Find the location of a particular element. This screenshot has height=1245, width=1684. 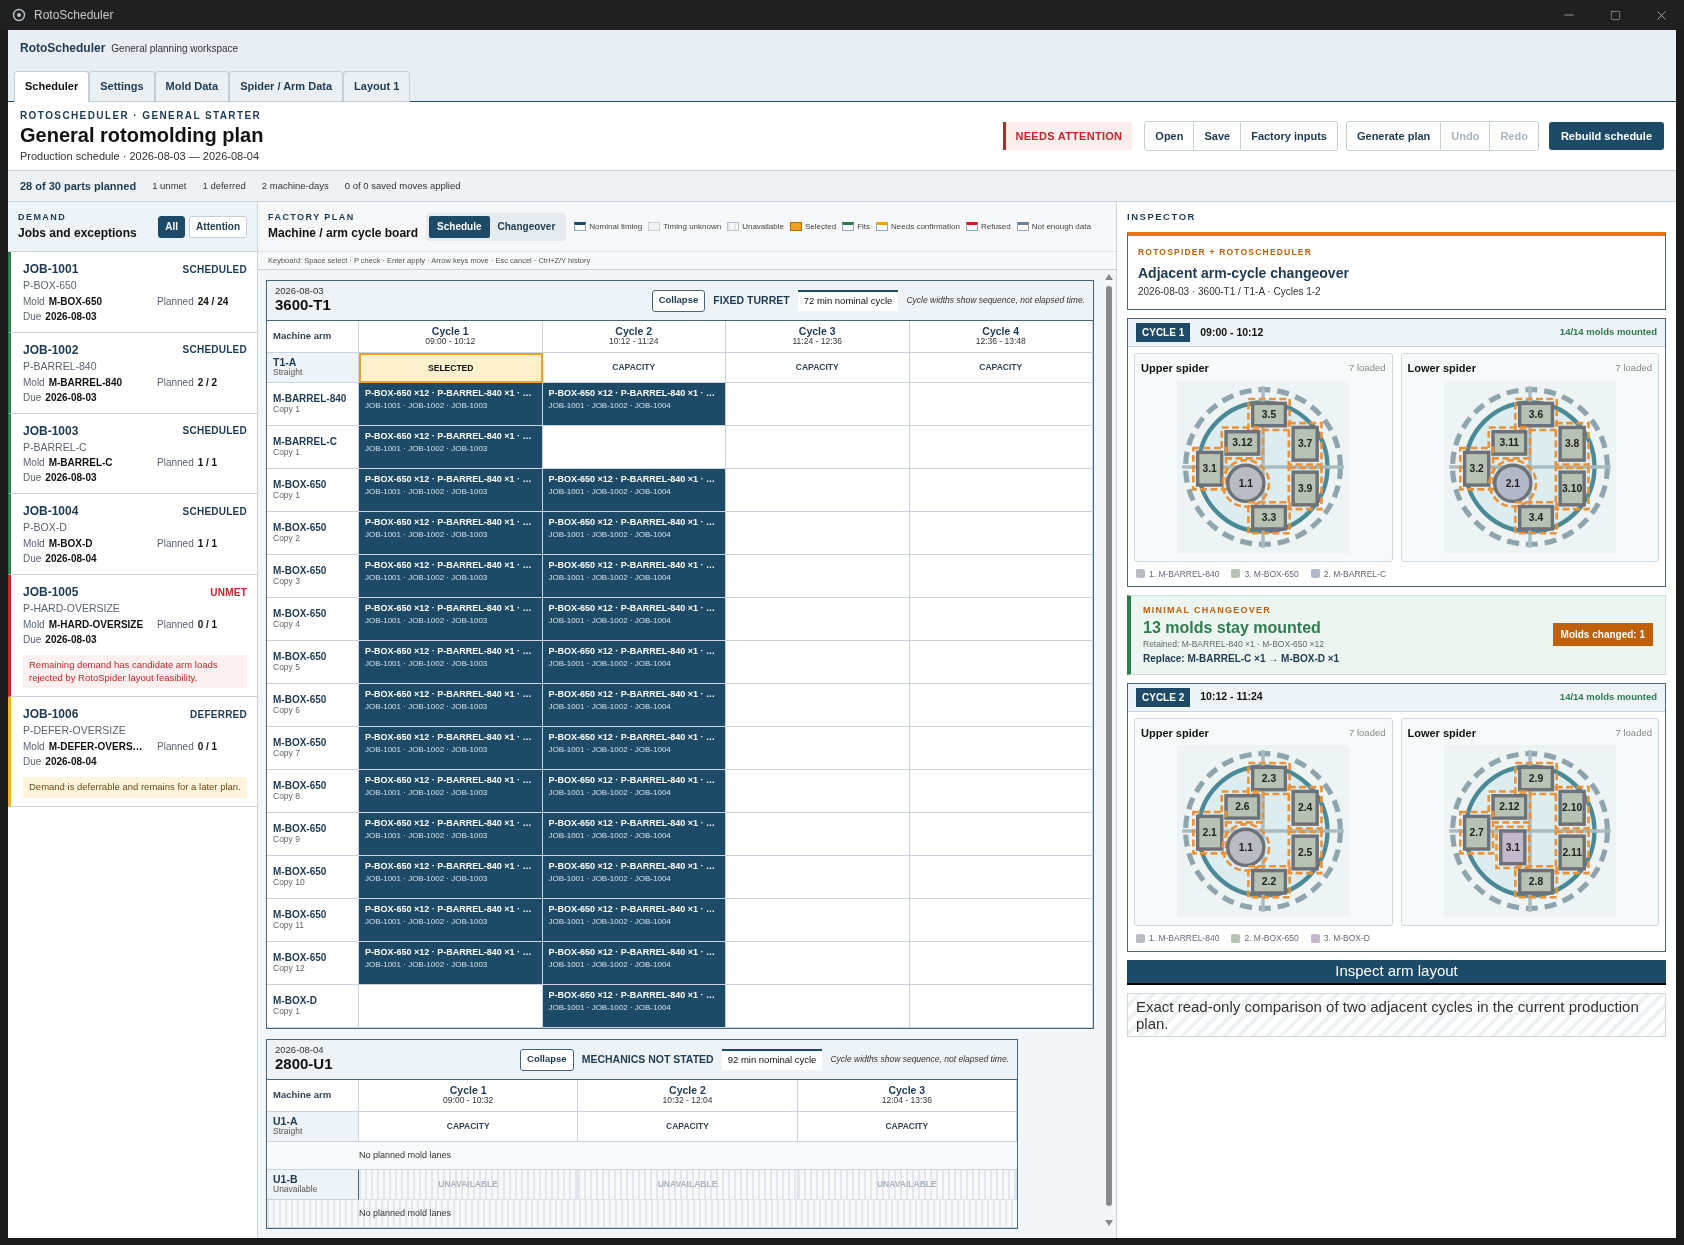

legend-label: 3. M-BOX-D is located at coordinates (1346, 938).